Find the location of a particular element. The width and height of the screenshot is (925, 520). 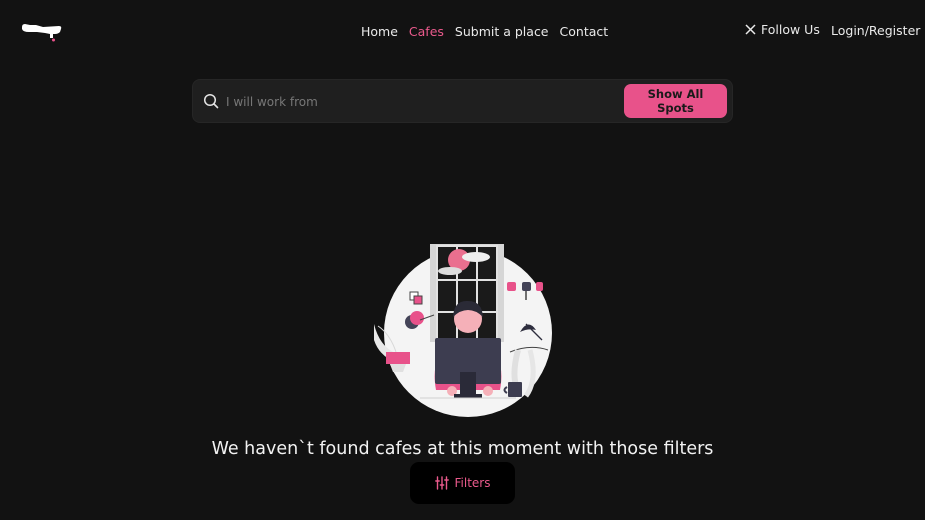

x-icon is located at coordinates (750, 29).